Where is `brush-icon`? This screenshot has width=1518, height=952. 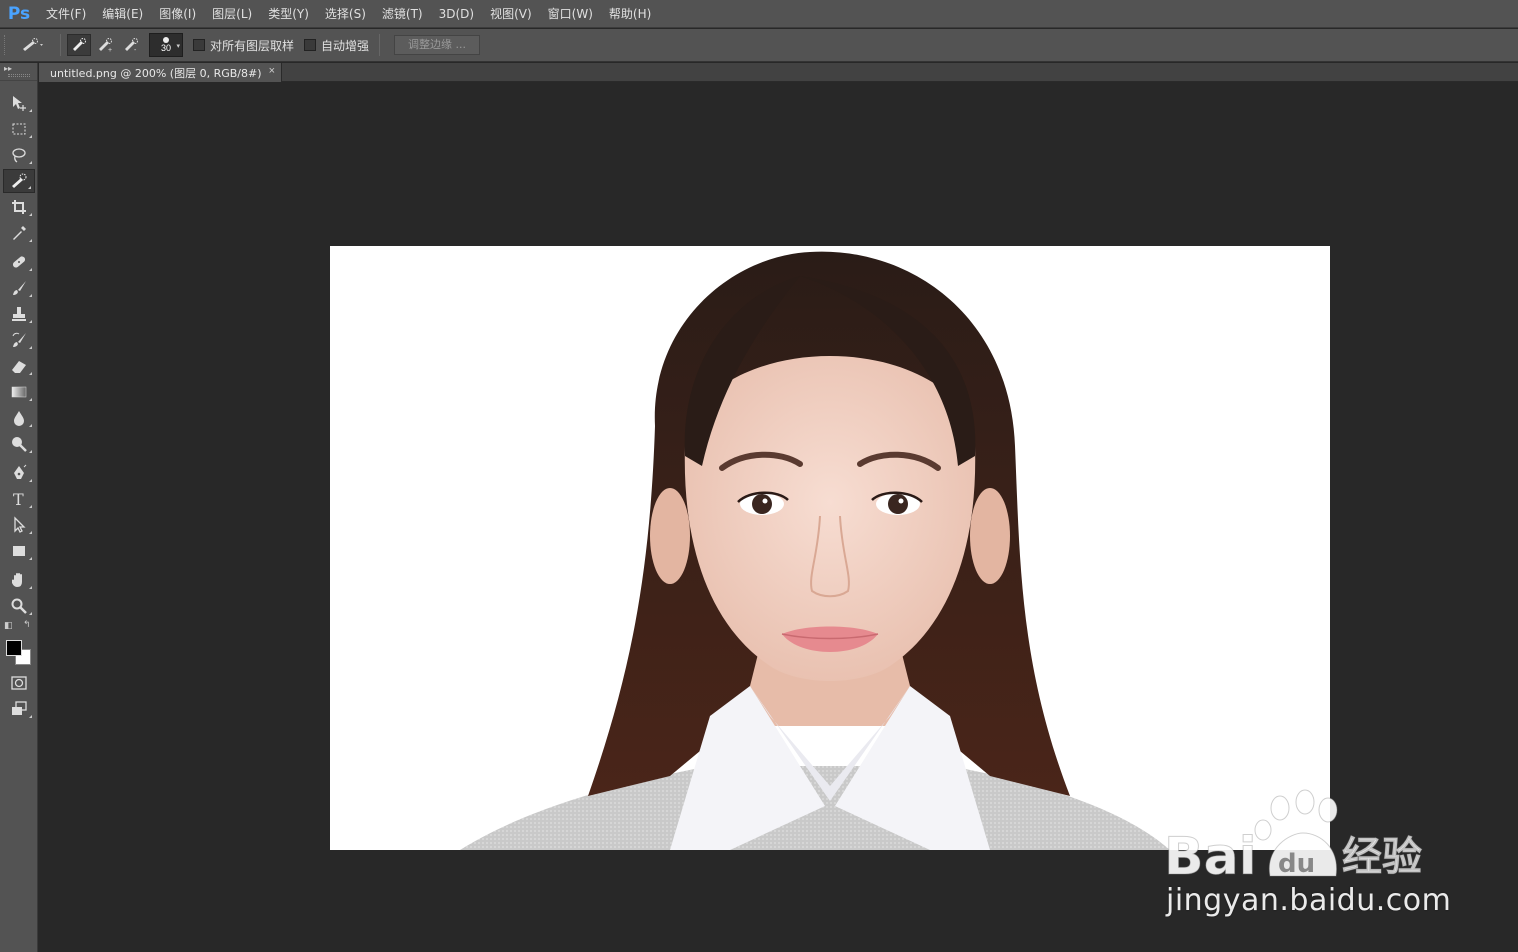
brush-icon is located at coordinates (19, 288).